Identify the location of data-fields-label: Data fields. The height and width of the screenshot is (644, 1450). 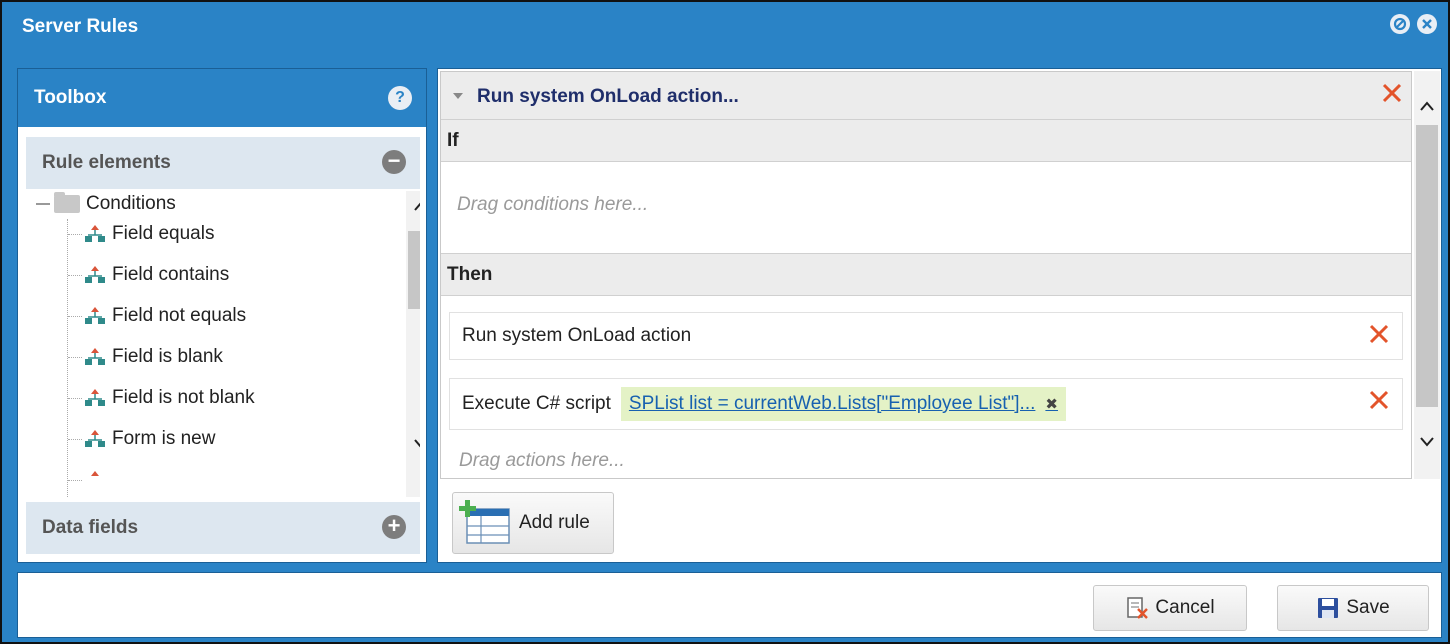
(90, 527).